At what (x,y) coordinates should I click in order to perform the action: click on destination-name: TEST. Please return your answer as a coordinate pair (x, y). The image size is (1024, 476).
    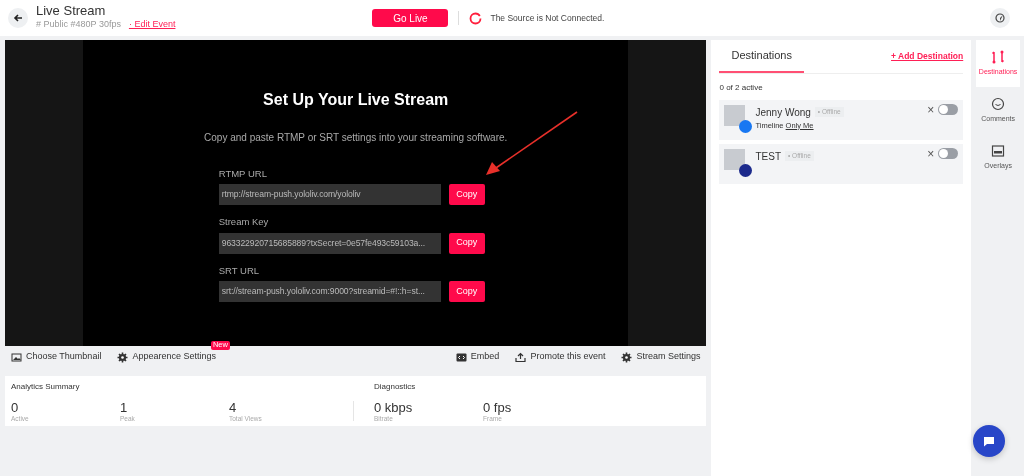
    Looking at the image, I should click on (768, 156).